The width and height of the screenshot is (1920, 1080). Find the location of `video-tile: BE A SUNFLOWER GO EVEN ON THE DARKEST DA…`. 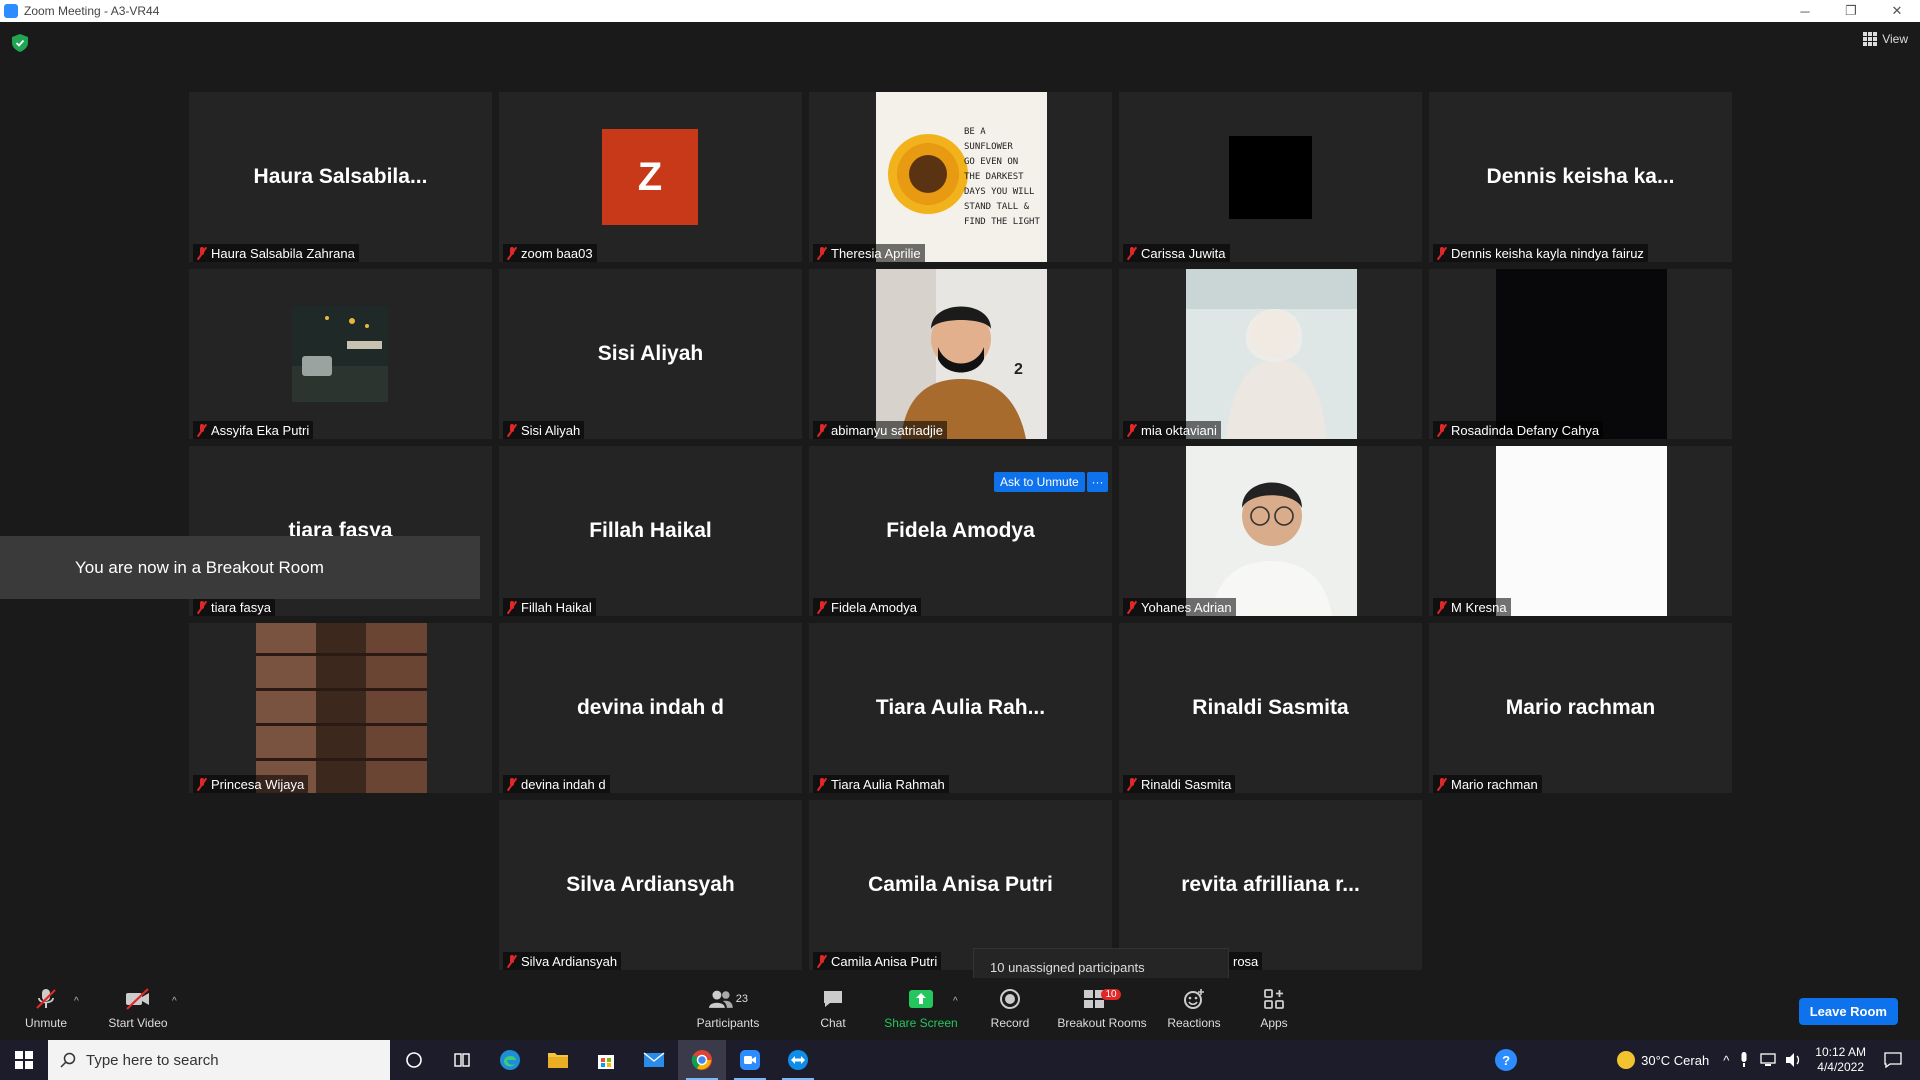

video-tile: BE A SUNFLOWER GO EVEN ON THE DARKEST DA… is located at coordinates (960, 177).